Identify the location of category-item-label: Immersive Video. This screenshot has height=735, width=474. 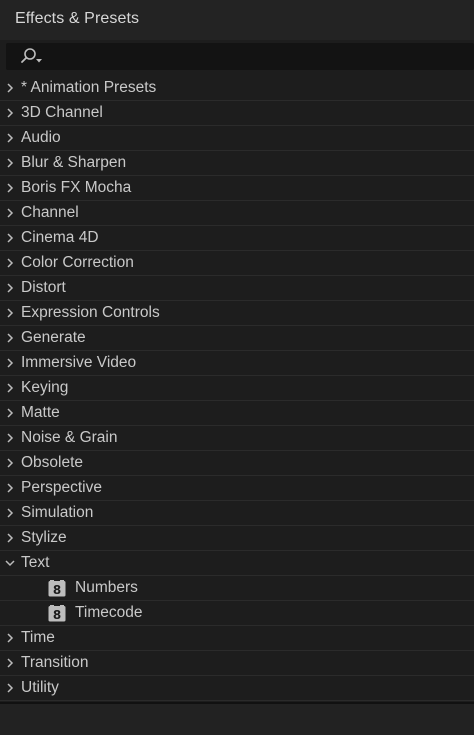
(79, 362).